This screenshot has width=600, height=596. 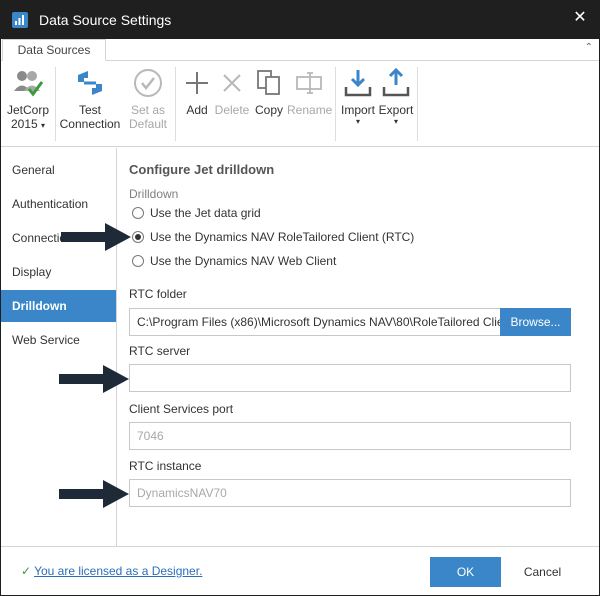 I want to click on check-circle-icon, so click(x=148, y=83).